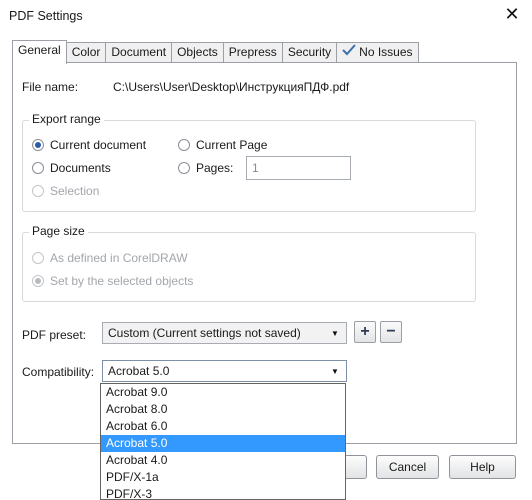 The image size is (532, 500). What do you see at coordinates (50, 87) in the screenshot?
I see `file-name-label: File name:` at bounding box center [50, 87].